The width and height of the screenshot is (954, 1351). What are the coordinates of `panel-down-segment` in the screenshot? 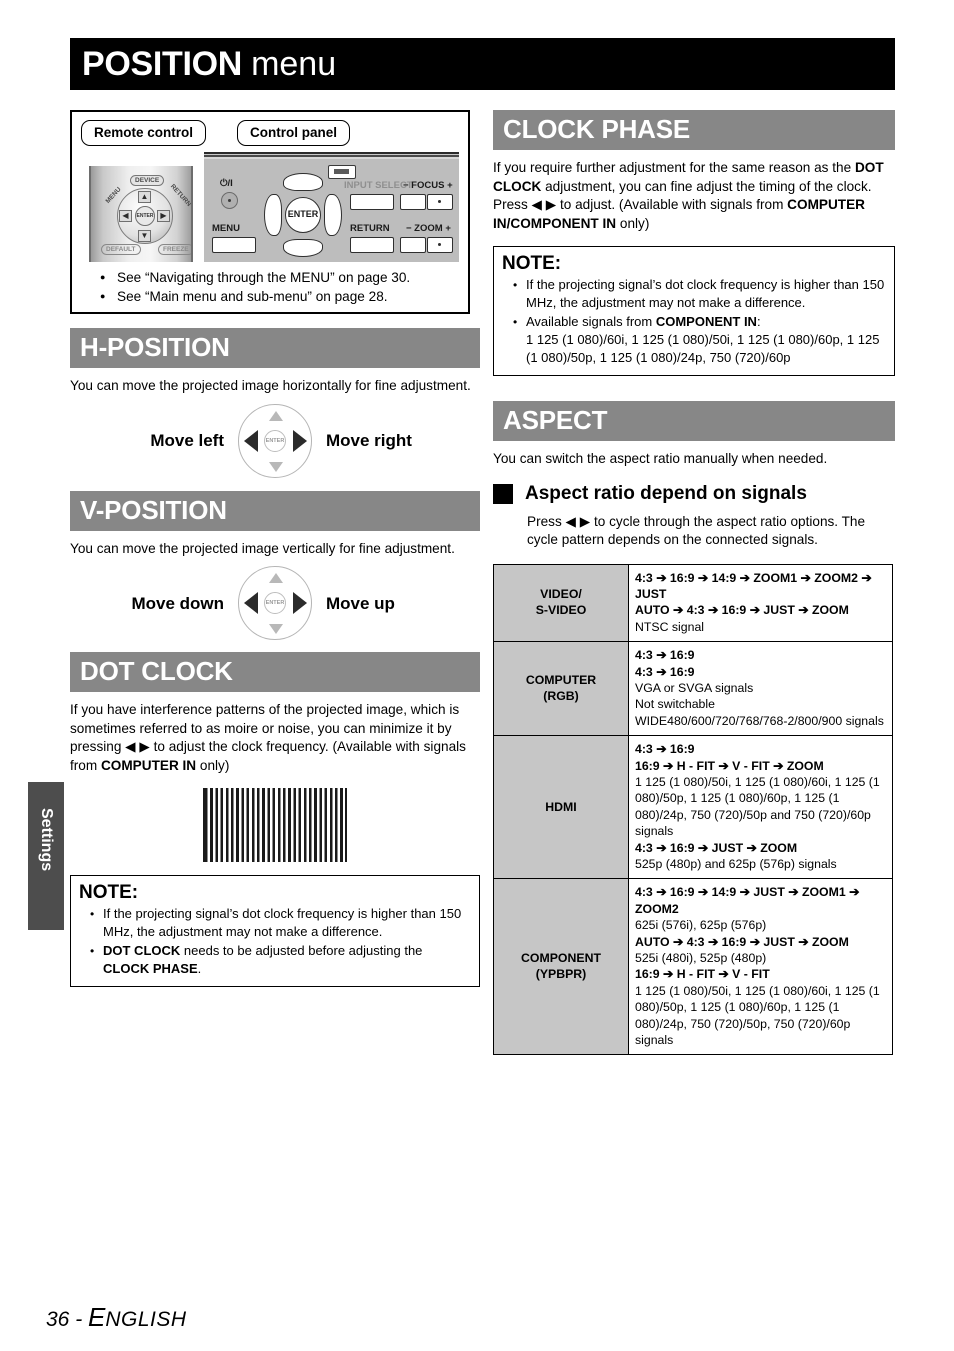 It's located at (303, 248).